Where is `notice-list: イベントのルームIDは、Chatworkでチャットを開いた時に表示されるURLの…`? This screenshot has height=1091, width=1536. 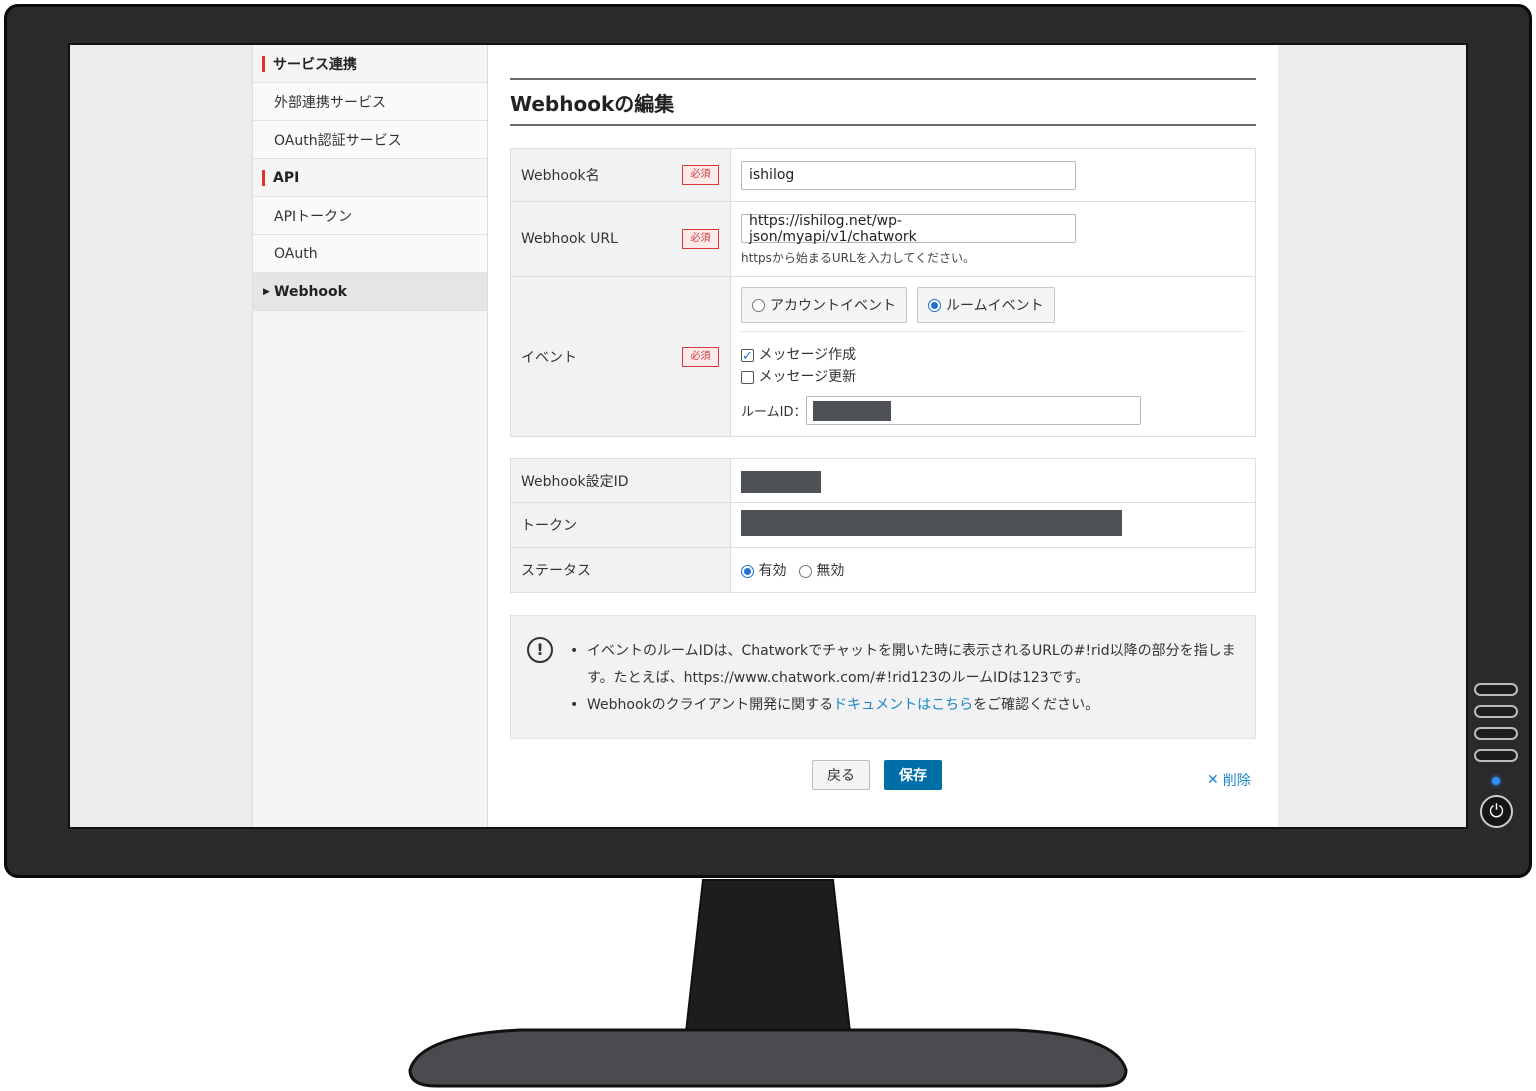 notice-list: イベントのルームIDは、Chatworkでチャットを開いた時に表示されるURLの… is located at coordinates (903, 678).